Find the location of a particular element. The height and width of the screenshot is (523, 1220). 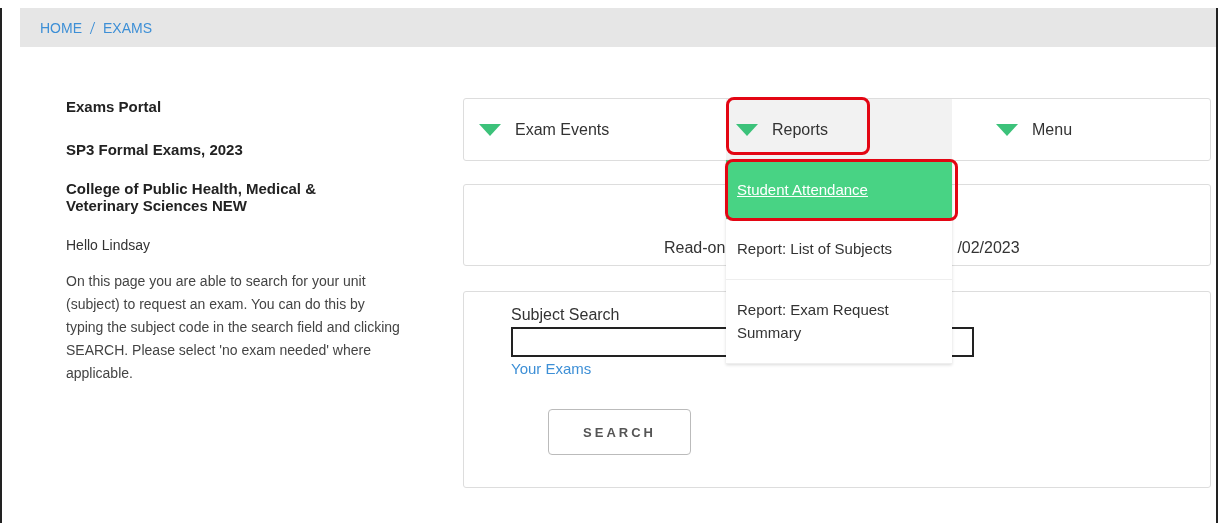

description: On this page you are able to search for your unit (subject) to request an exam. You can do this by typing the subject code in the search field and clicking SEARCH. Please select 'no exam needed' where applicable. is located at coordinates (233, 327).